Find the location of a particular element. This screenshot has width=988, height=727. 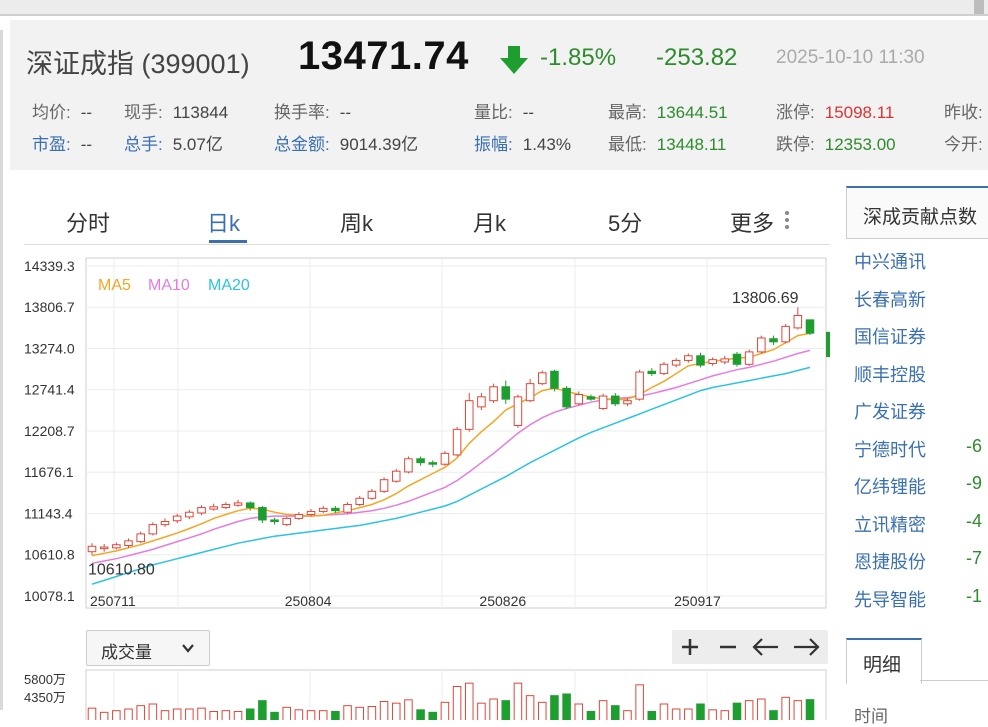

contribution-item-name: 广发证券 is located at coordinates (890, 411).